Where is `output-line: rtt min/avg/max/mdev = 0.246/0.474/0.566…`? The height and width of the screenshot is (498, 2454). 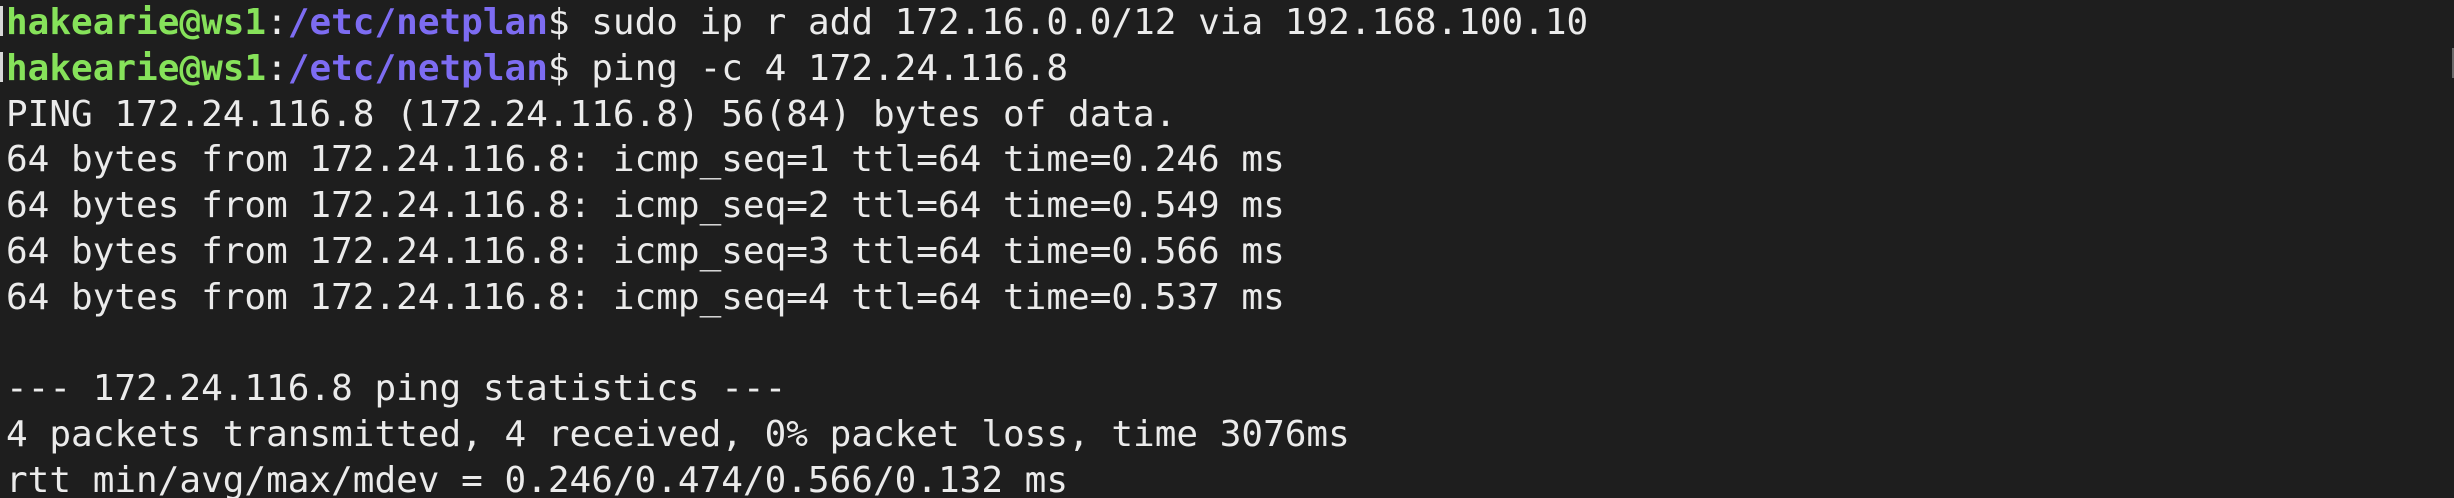 output-line: rtt min/avg/max/mdev = 0.246/0.474/0.566… is located at coordinates (537, 478).